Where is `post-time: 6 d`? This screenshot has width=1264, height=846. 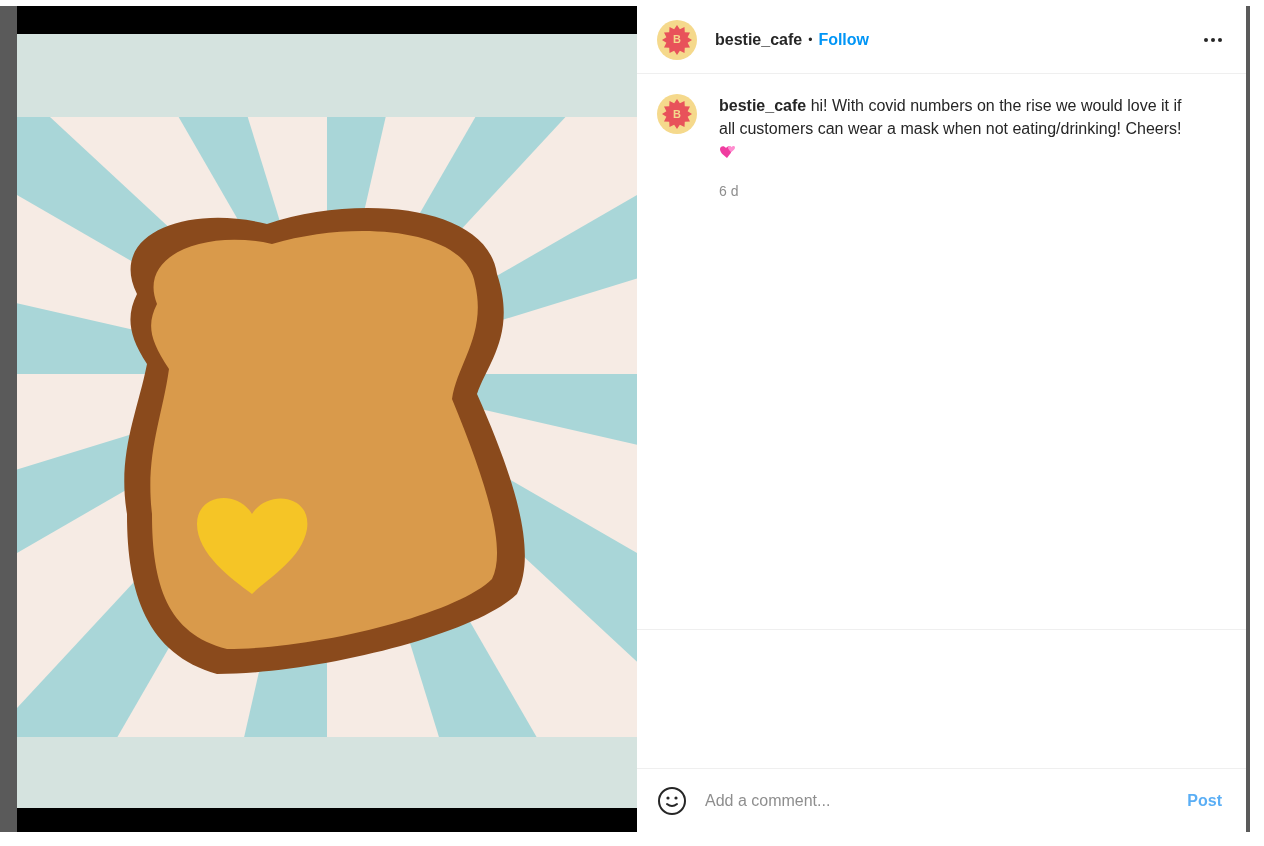
post-time: 6 d is located at coordinates (729, 191).